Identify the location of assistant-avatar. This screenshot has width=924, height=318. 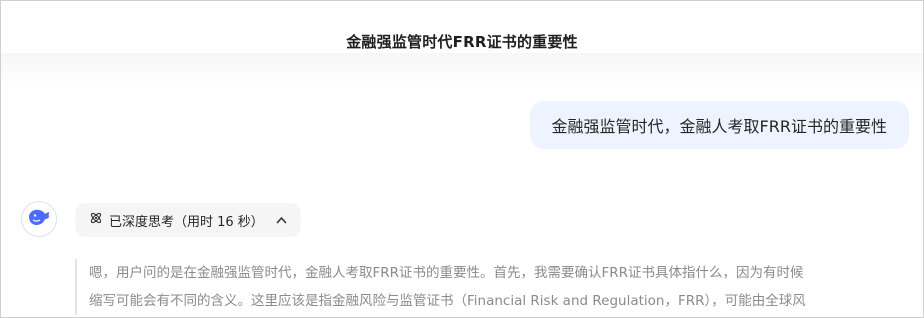
(39, 219).